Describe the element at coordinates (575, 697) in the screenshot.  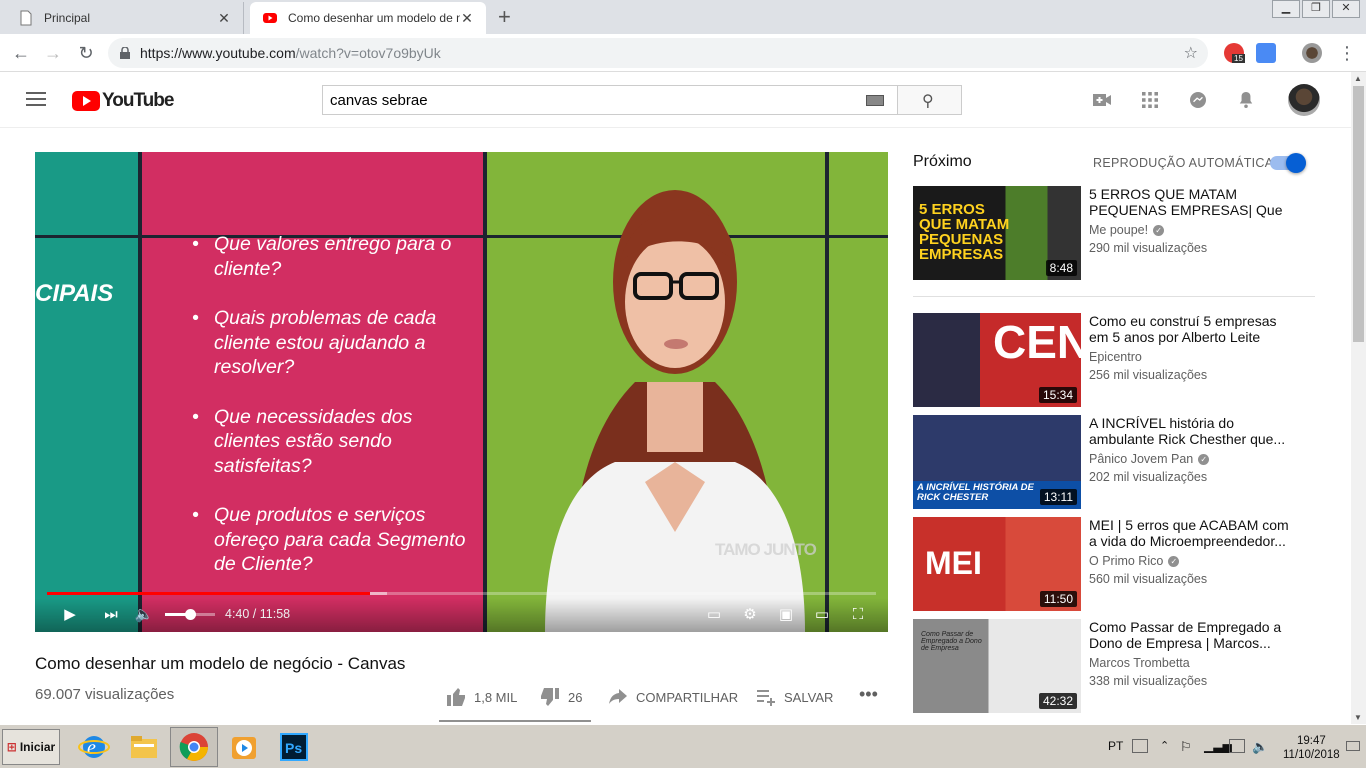
I see `dislike-count: 26` at that location.